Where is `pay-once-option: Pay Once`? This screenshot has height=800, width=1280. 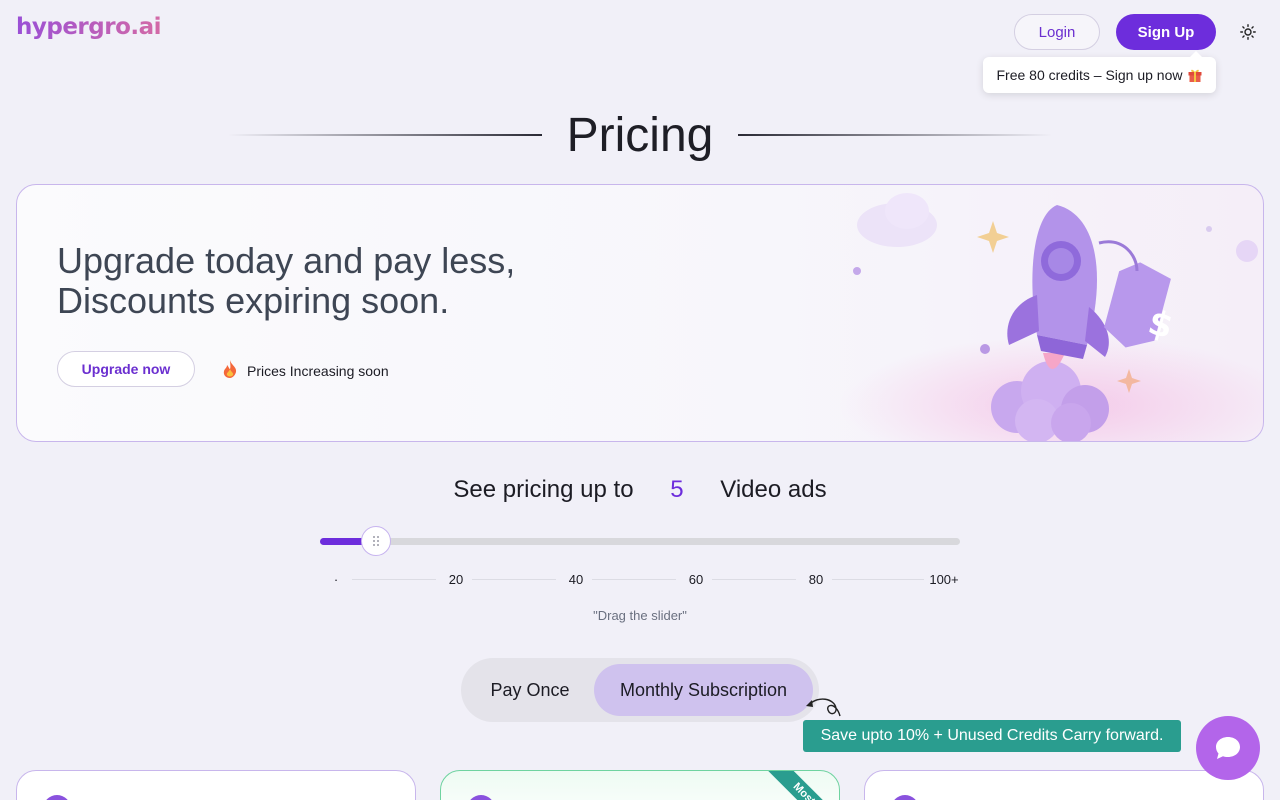 pay-once-option: Pay Once is located at coordinates (530, 690).